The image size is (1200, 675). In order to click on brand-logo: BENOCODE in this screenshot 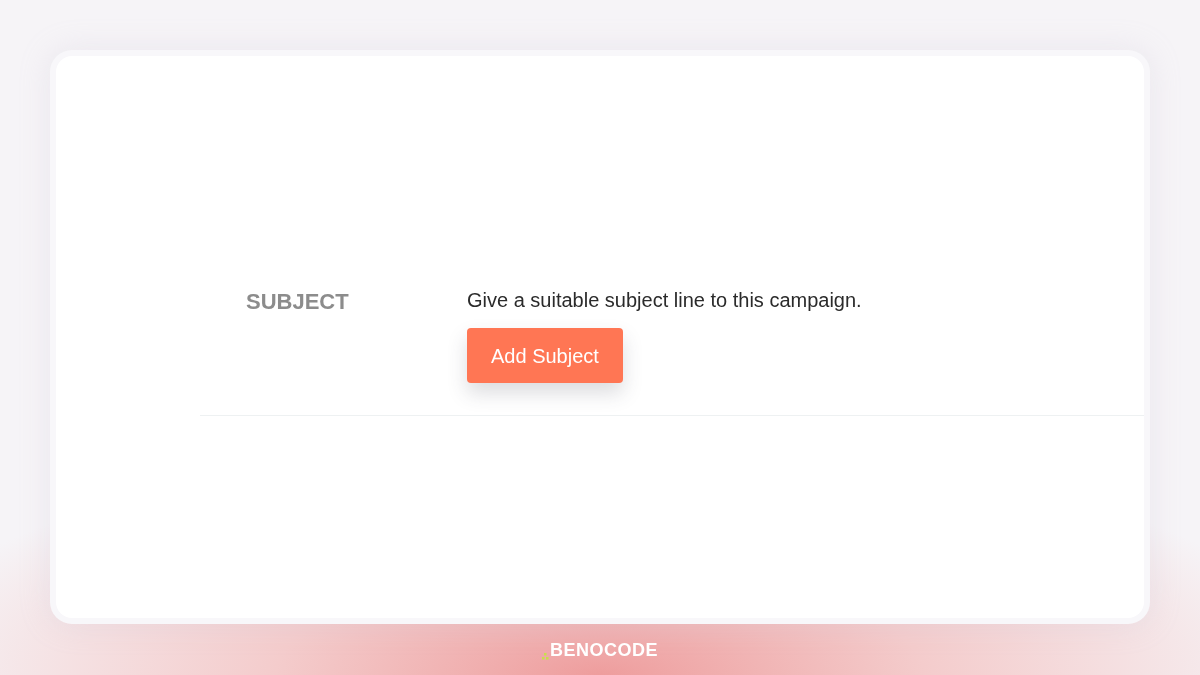, I will do `click(604, 649)`.